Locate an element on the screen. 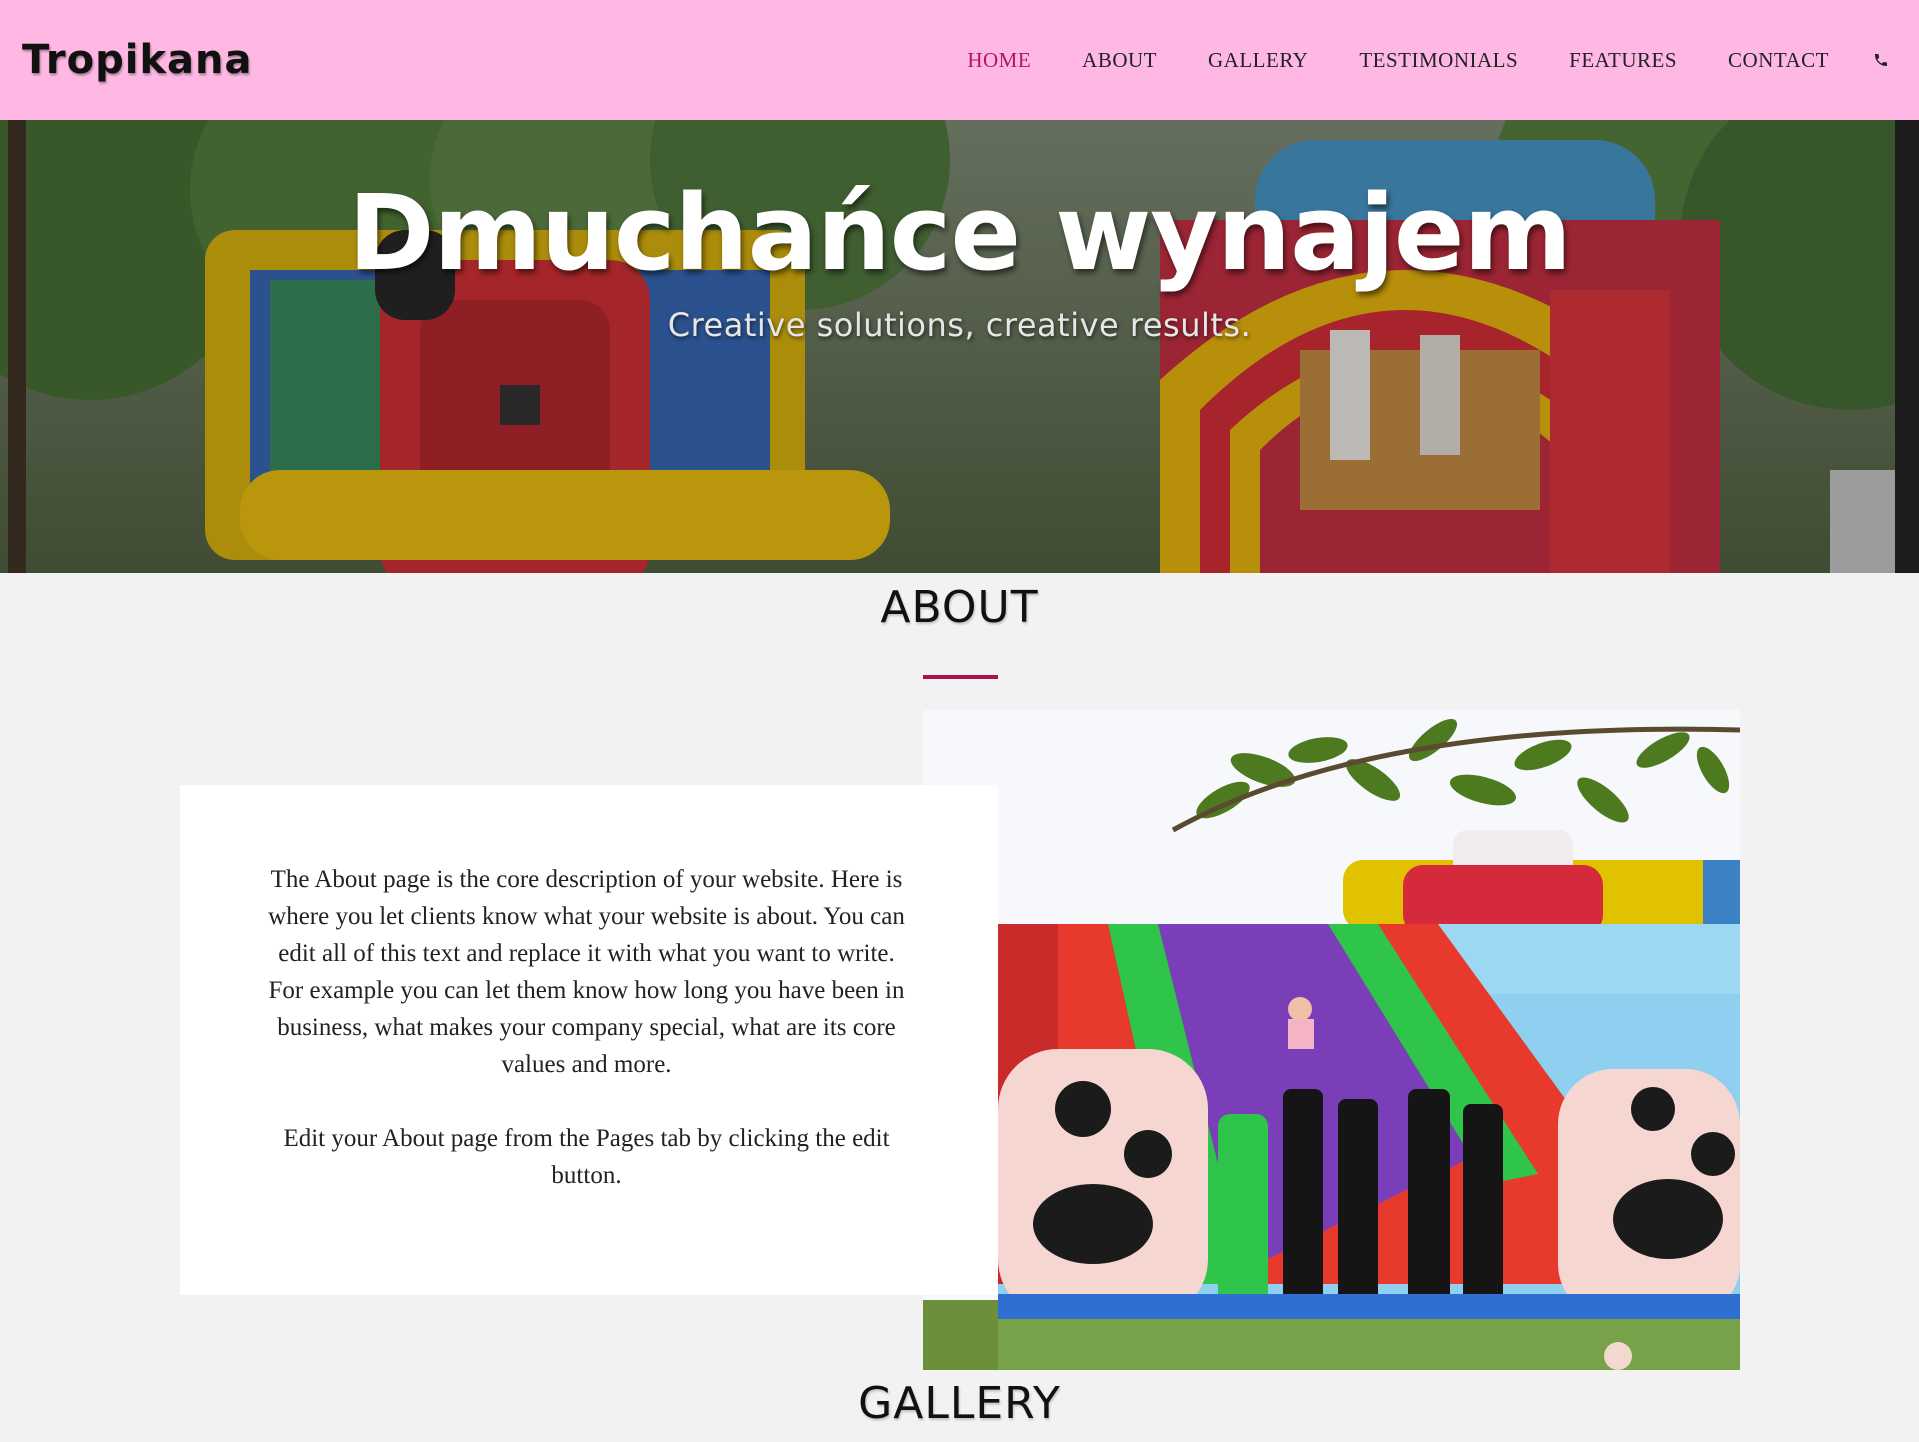  about-title-underline is located at coordinates (960, 677).